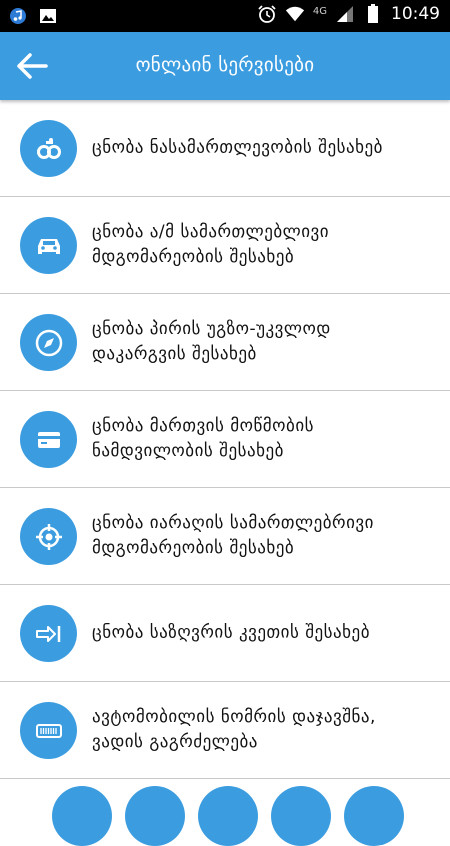 The width and height of the screenshot is (450, 846). Describe the element at coordinates (295, 14) in the screenshot. I see `wifi-icon` at that location.